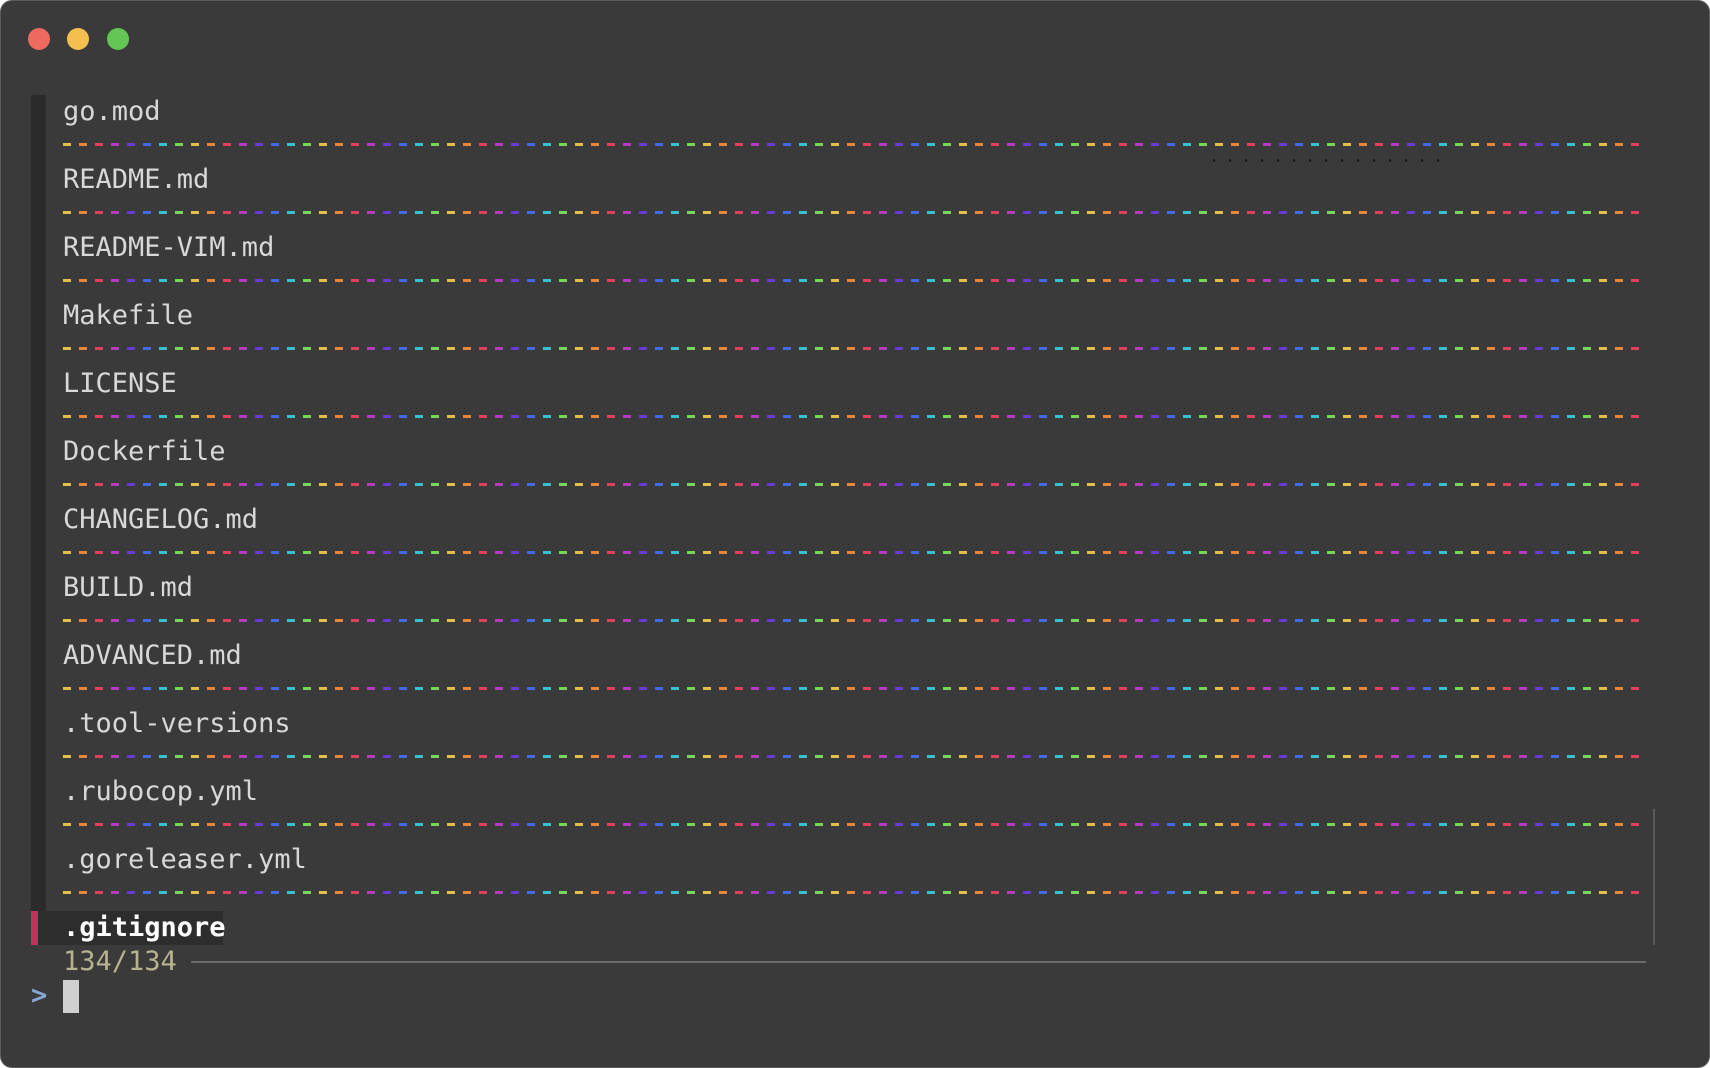  I want to click on file-name: Dockerfile, so click(144, 451).